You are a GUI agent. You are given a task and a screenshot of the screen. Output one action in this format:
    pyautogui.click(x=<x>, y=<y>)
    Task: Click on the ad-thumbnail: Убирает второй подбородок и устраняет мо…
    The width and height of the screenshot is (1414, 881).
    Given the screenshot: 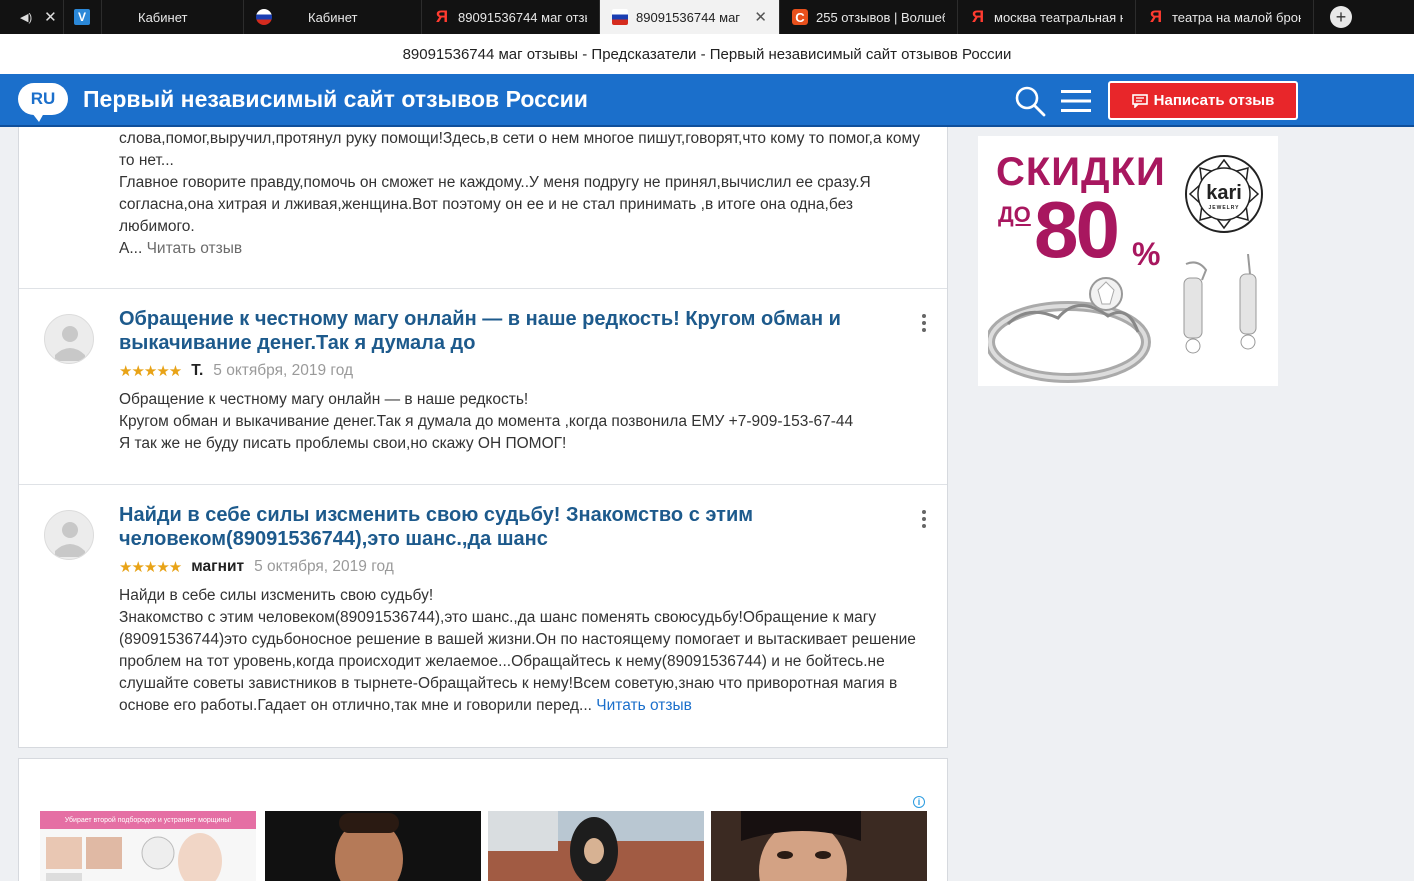 What is the action you would take?
    pyautogui.click(x=148, y=846)
    